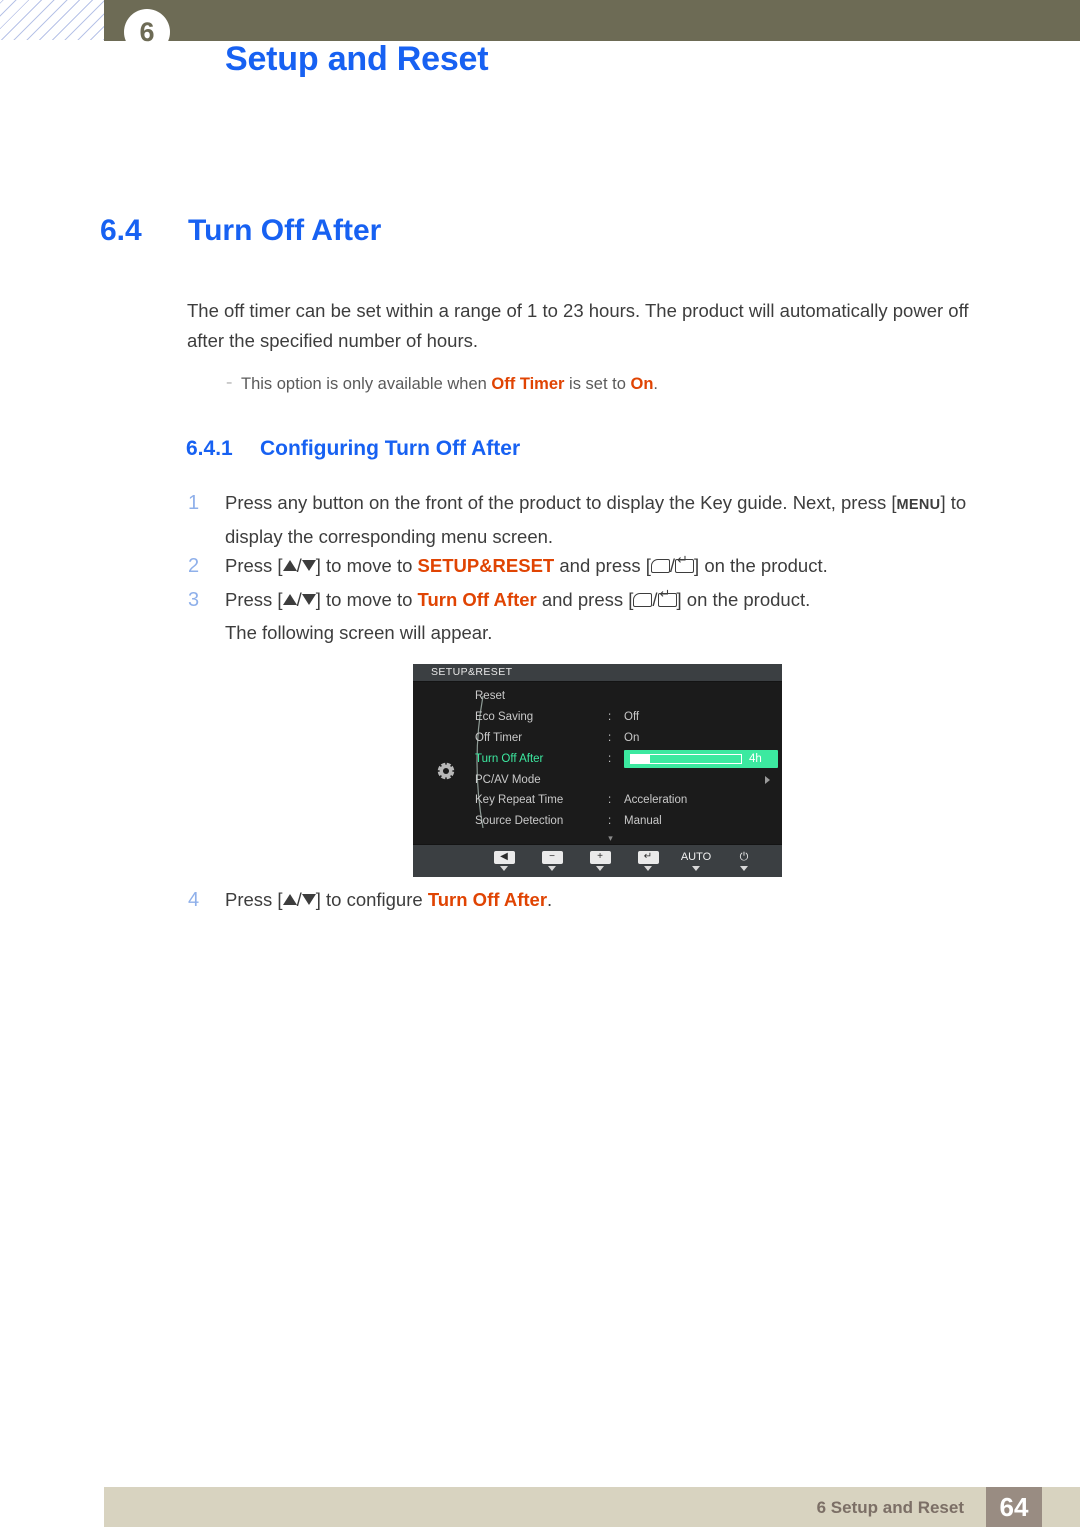 This screenshot has height=1527, width=1080. I want to click on section-heading: 6.4 Turn Off After, so click(240, 231).